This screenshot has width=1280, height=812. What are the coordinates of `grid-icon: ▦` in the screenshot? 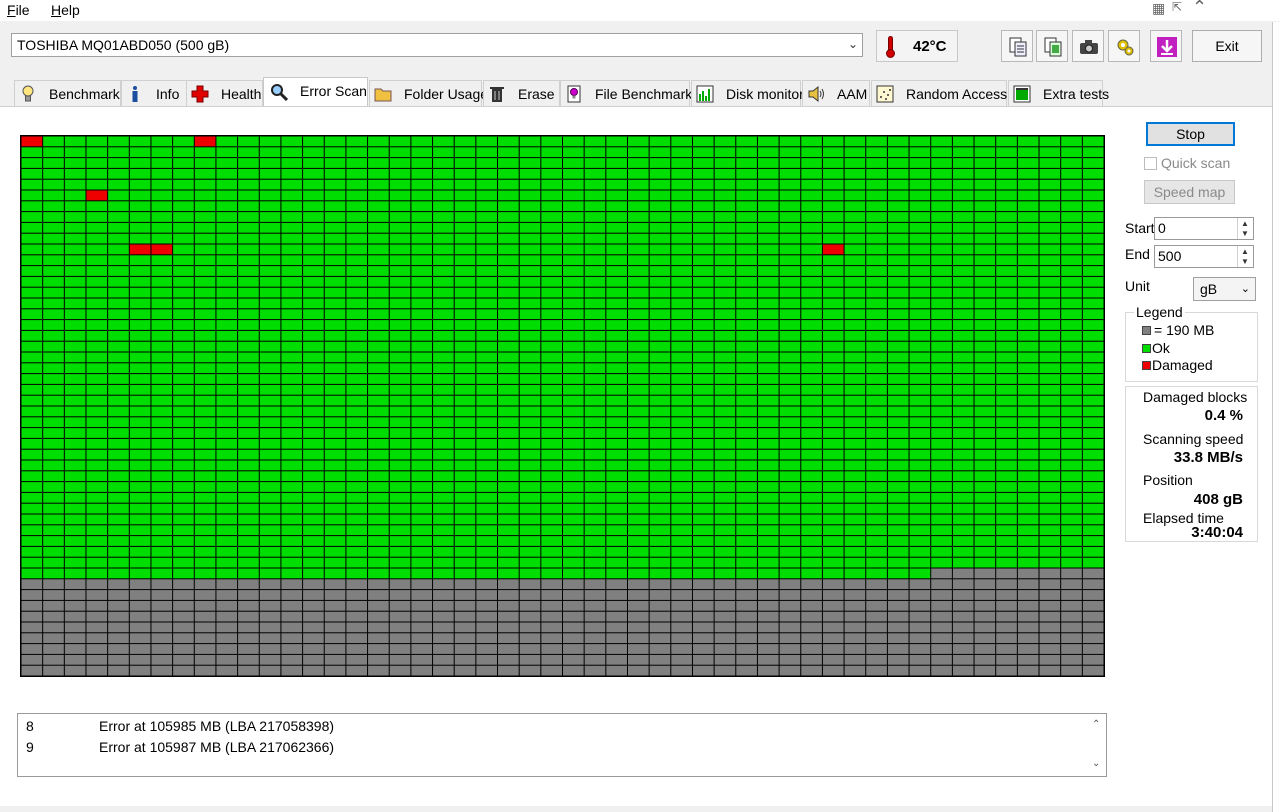 It's located at (1158, 8).